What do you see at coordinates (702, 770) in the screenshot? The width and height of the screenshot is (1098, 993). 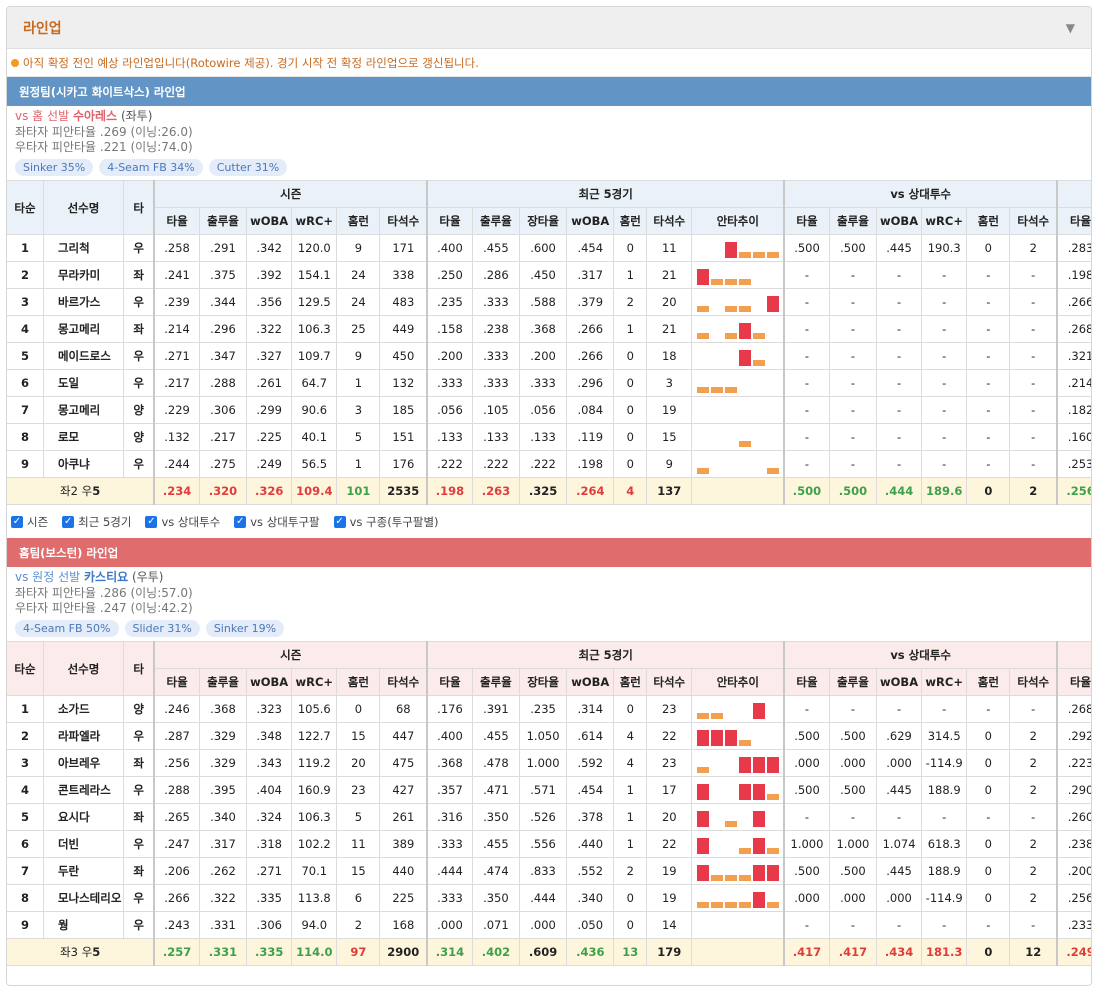 I see `trend-bar` at bounding box center [702, 770].